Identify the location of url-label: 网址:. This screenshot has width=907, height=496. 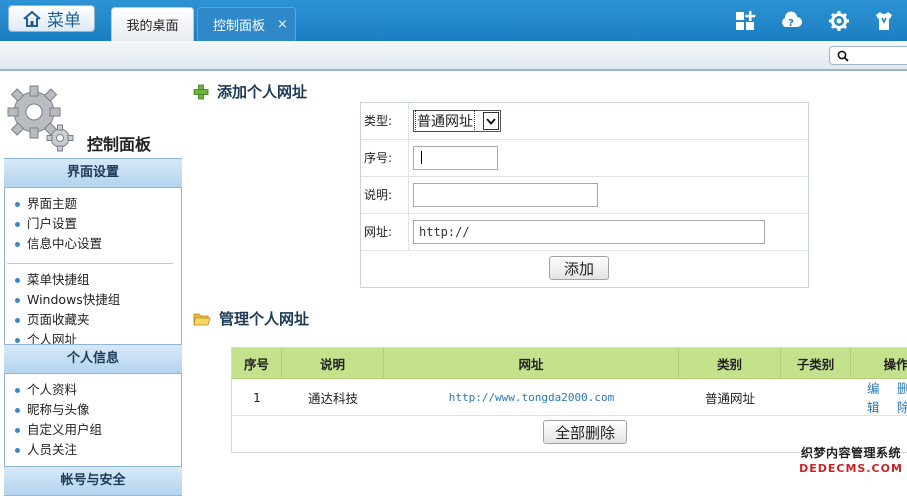
(385, 232).